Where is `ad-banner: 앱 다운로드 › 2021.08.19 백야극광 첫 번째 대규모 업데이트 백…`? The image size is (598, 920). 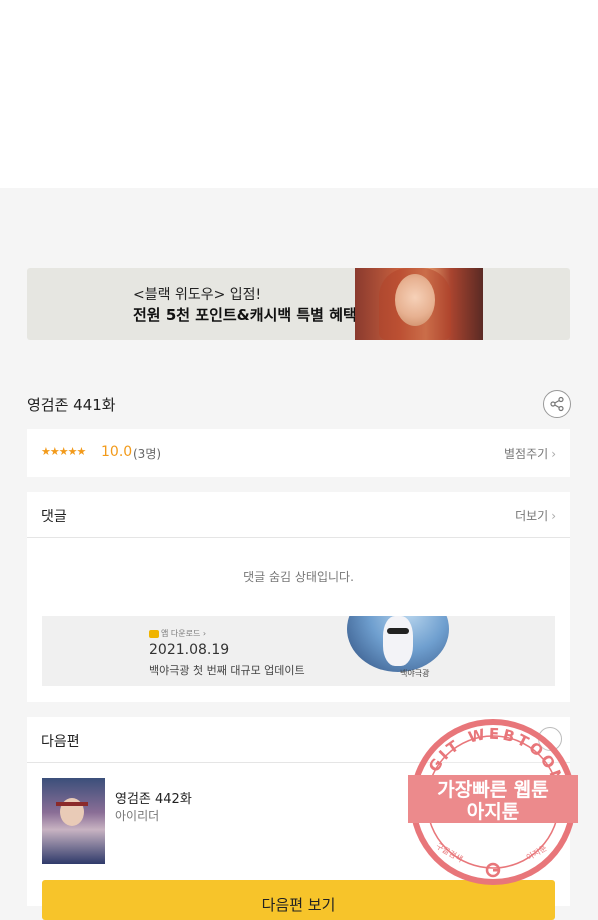 ad-banner: 앱 다운로드 › 2021.08.19 백야극광 첫 번째 대규모 업데이트 백… is located at coordinates (298, 651).